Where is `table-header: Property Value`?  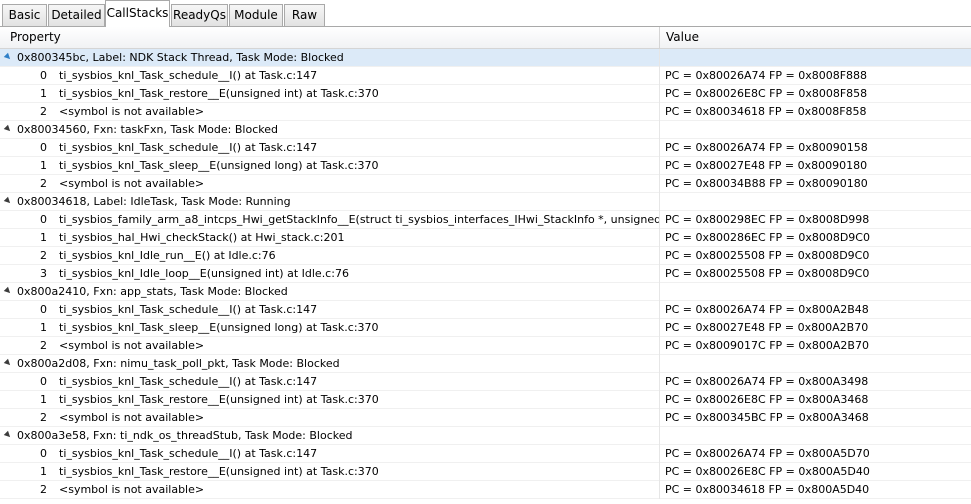
table-header: Property Value is located at coordinates (485, 38).